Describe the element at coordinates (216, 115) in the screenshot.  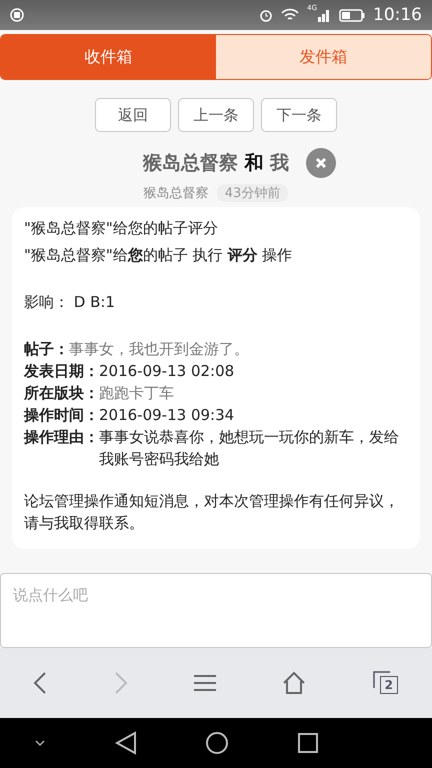
I see `nav-button: 上一条` at that location.